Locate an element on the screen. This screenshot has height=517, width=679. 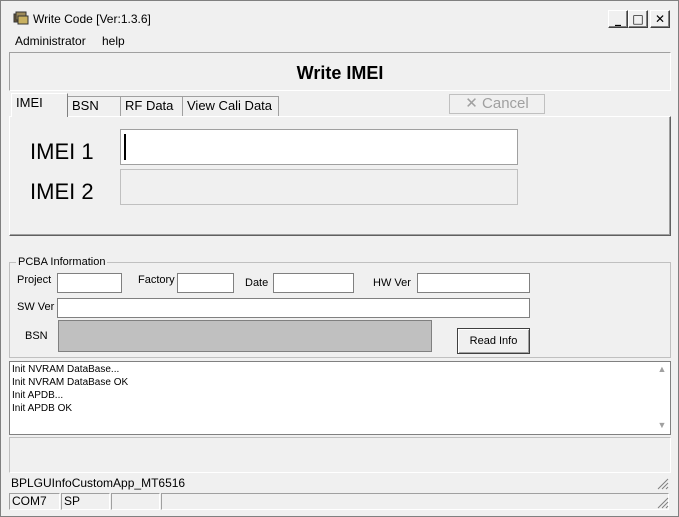
sw-ver-input is located at coordinates (293, 308).